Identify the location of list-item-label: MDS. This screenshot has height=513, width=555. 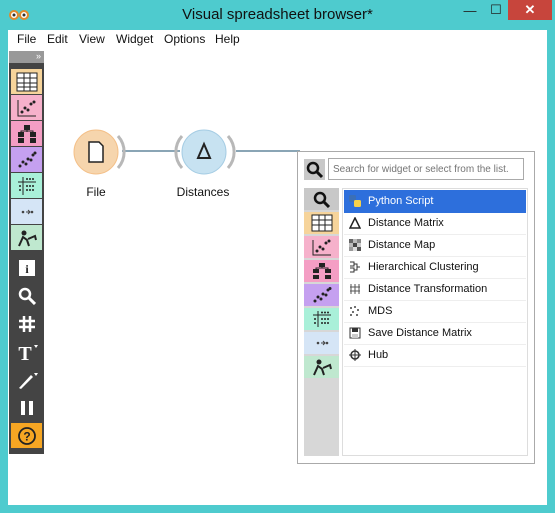
(380, 311).